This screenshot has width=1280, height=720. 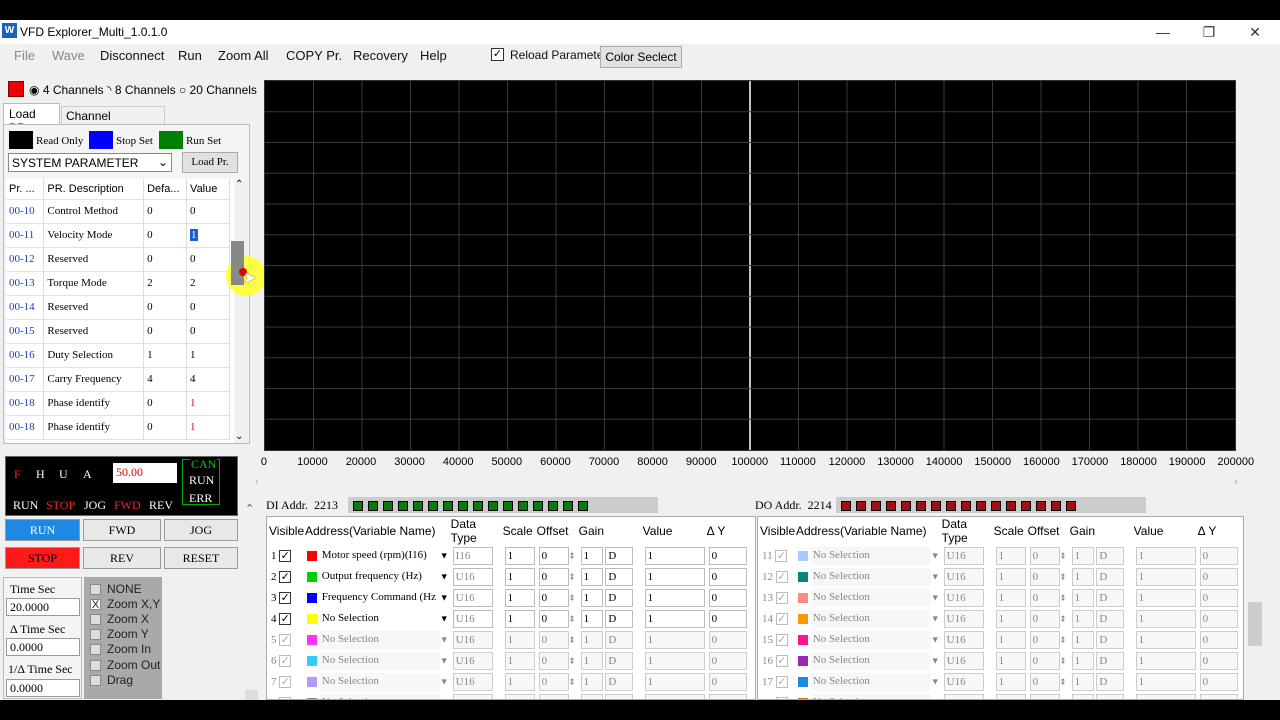 What do you see at coordinates (118, 403) in the screenshot?
I see `parameter-row: 00-18 Phase identify 0 1` at bounding box center [118, 403].